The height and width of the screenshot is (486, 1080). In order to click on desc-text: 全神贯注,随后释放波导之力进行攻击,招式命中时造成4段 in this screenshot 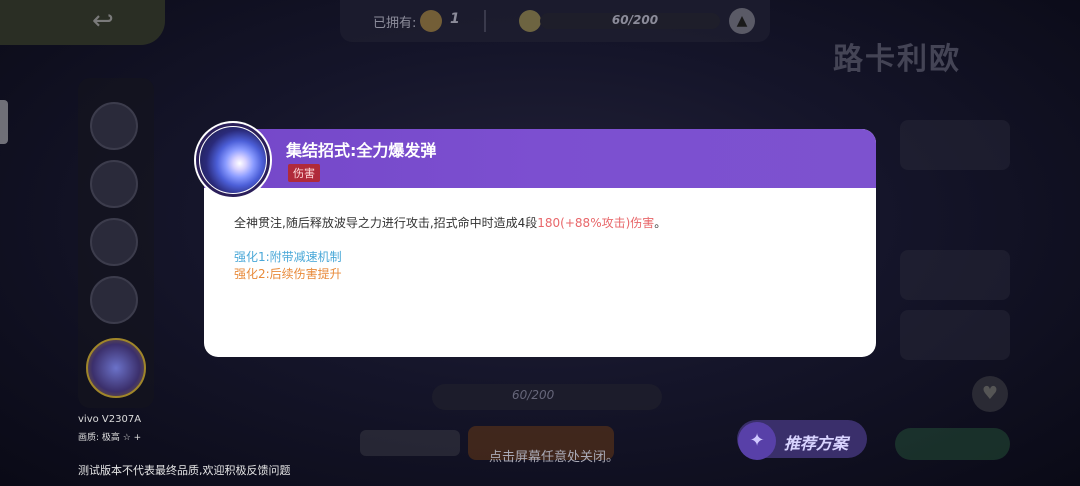, I will do `click(386, 223)`.